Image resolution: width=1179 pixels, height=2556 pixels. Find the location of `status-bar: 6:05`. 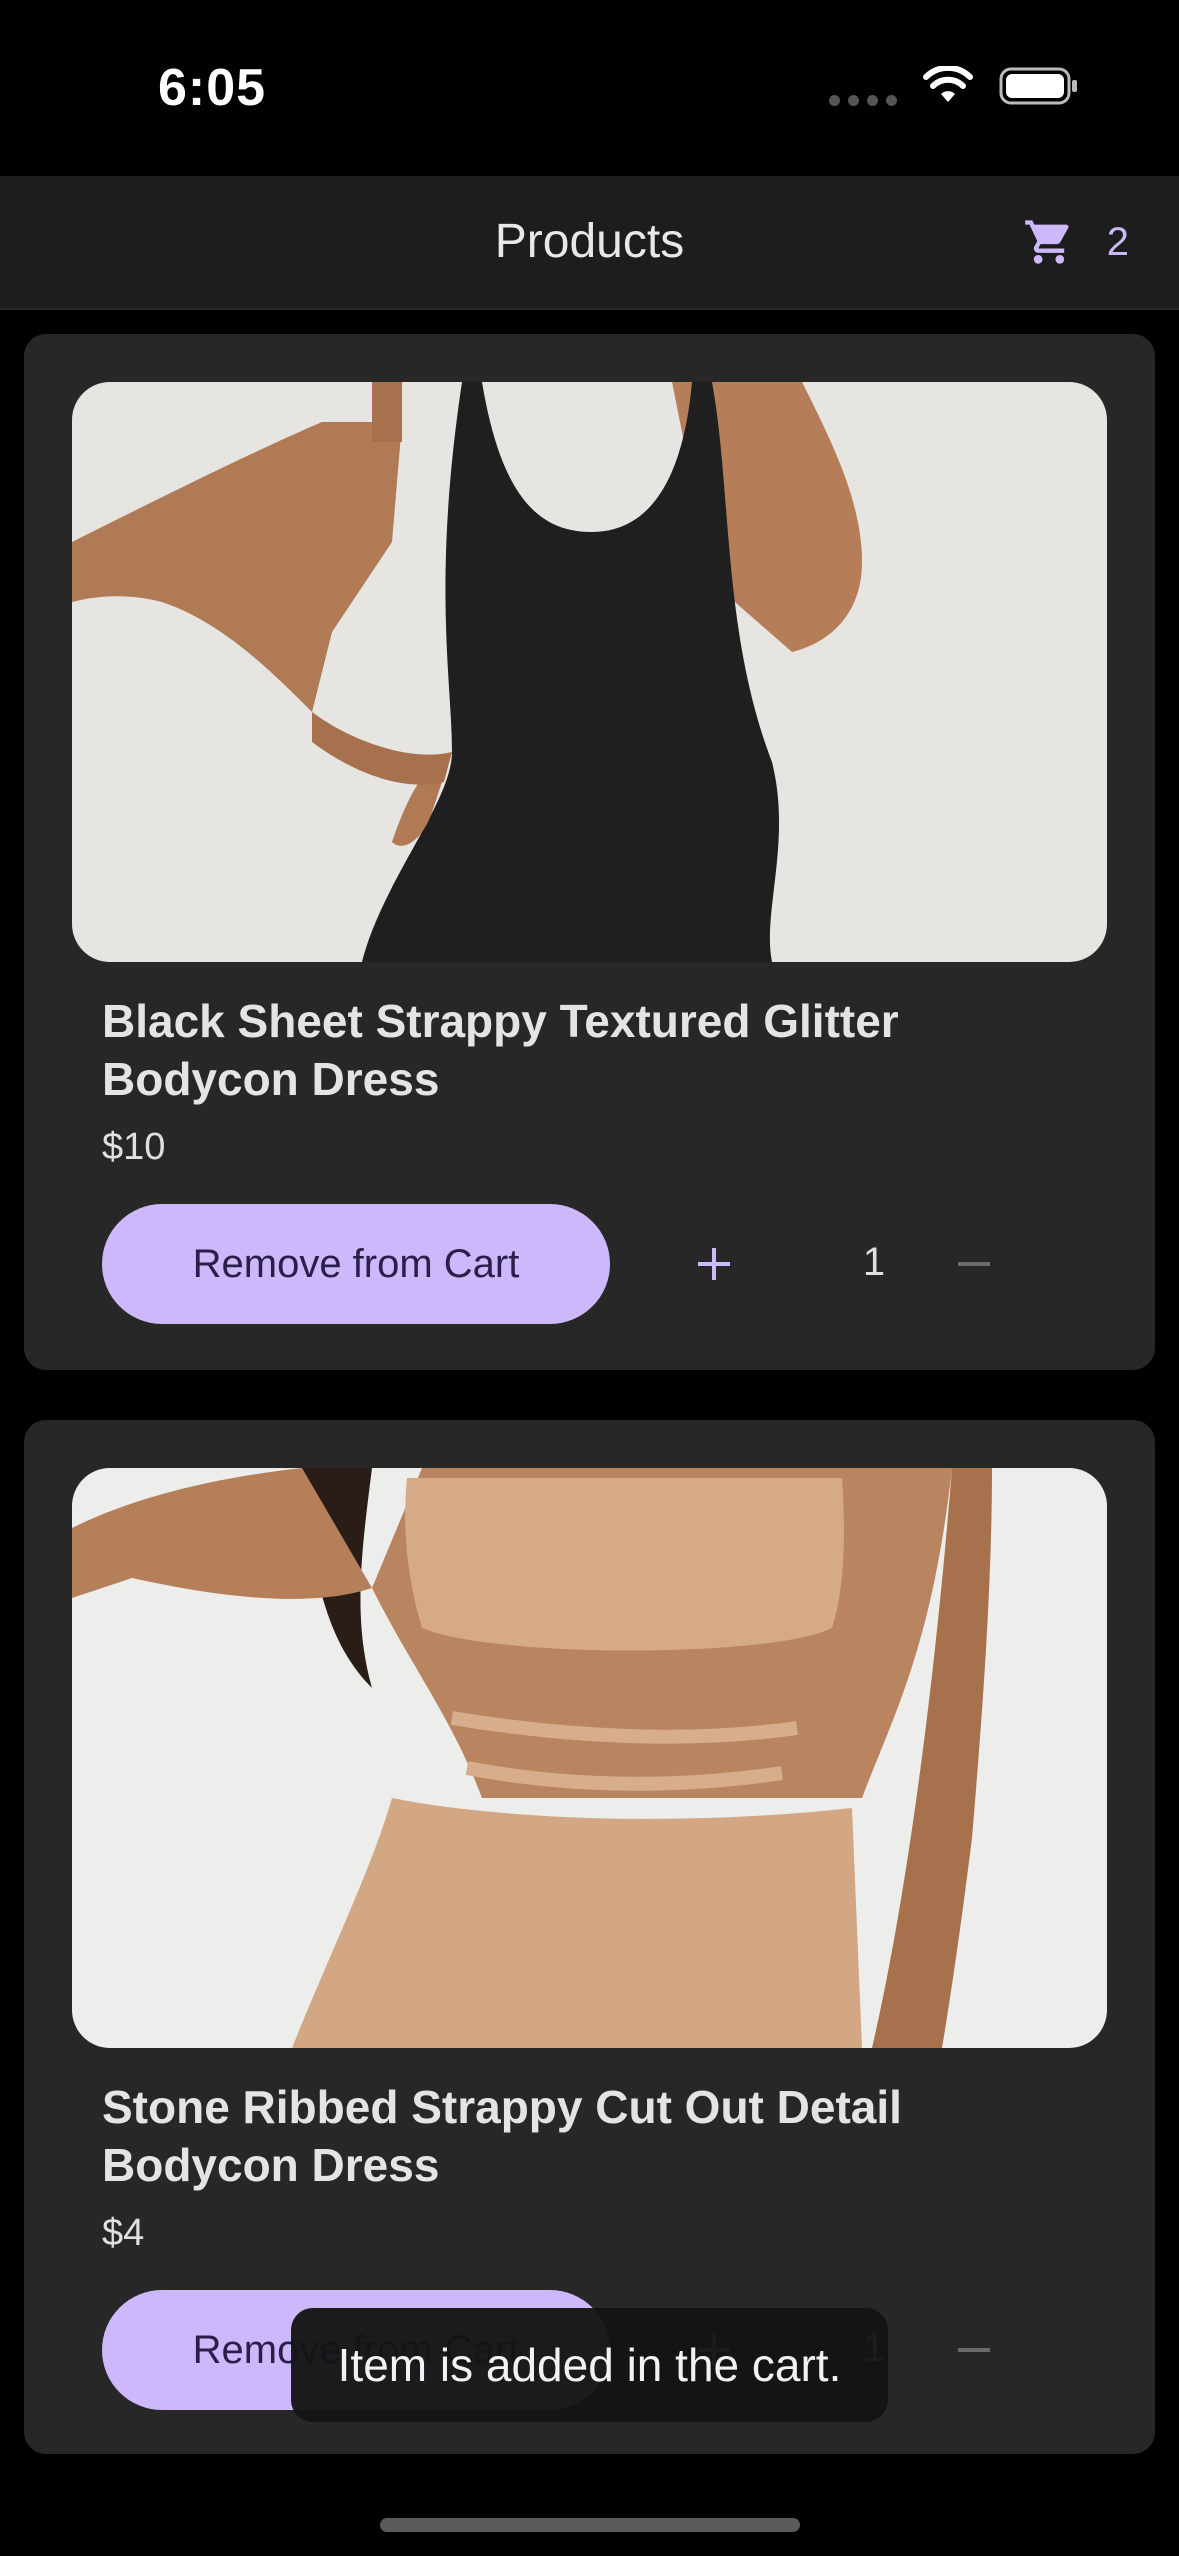

status-bar: 6:05 is located at coordinates (589, 88).